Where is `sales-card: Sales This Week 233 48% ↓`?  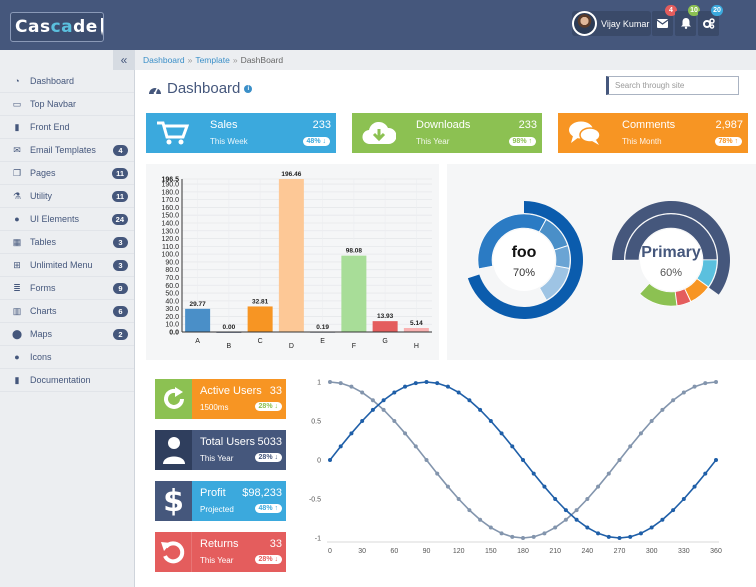 sales-card: Sales This Week 233 48% ↓ is located at coordinates (241, 133).